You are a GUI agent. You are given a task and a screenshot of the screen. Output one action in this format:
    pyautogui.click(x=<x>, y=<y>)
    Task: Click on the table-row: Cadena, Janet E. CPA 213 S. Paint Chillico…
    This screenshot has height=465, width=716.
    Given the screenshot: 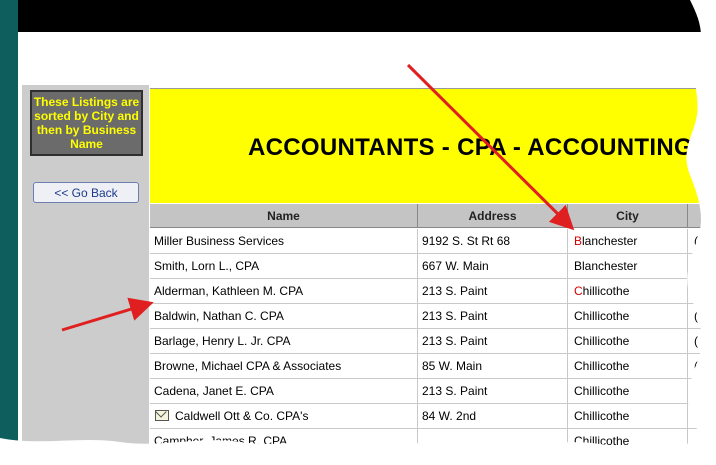 What is the action you would take?
    pyautogui.click(x=433, y=391)
    